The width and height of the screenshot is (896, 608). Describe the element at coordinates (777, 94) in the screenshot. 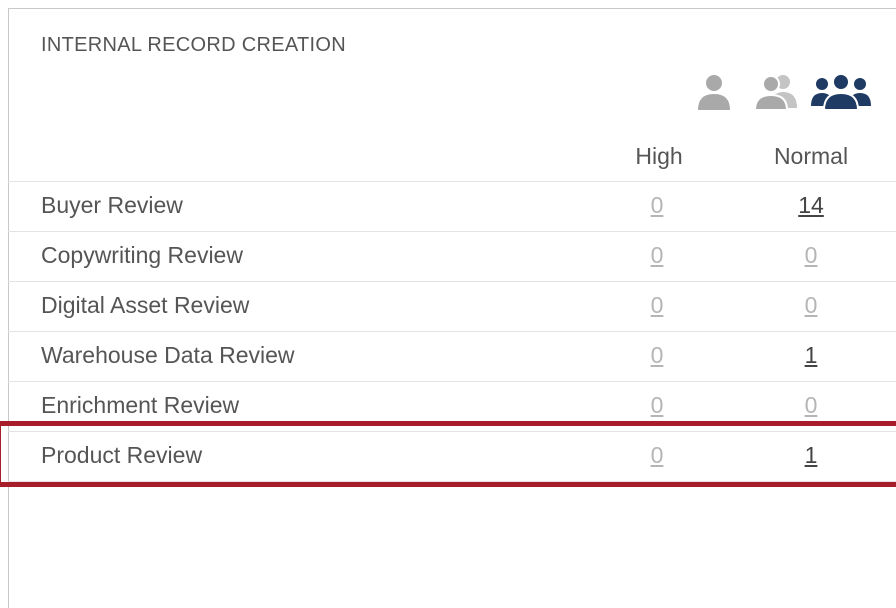

I see `two-users-icon` at that location.